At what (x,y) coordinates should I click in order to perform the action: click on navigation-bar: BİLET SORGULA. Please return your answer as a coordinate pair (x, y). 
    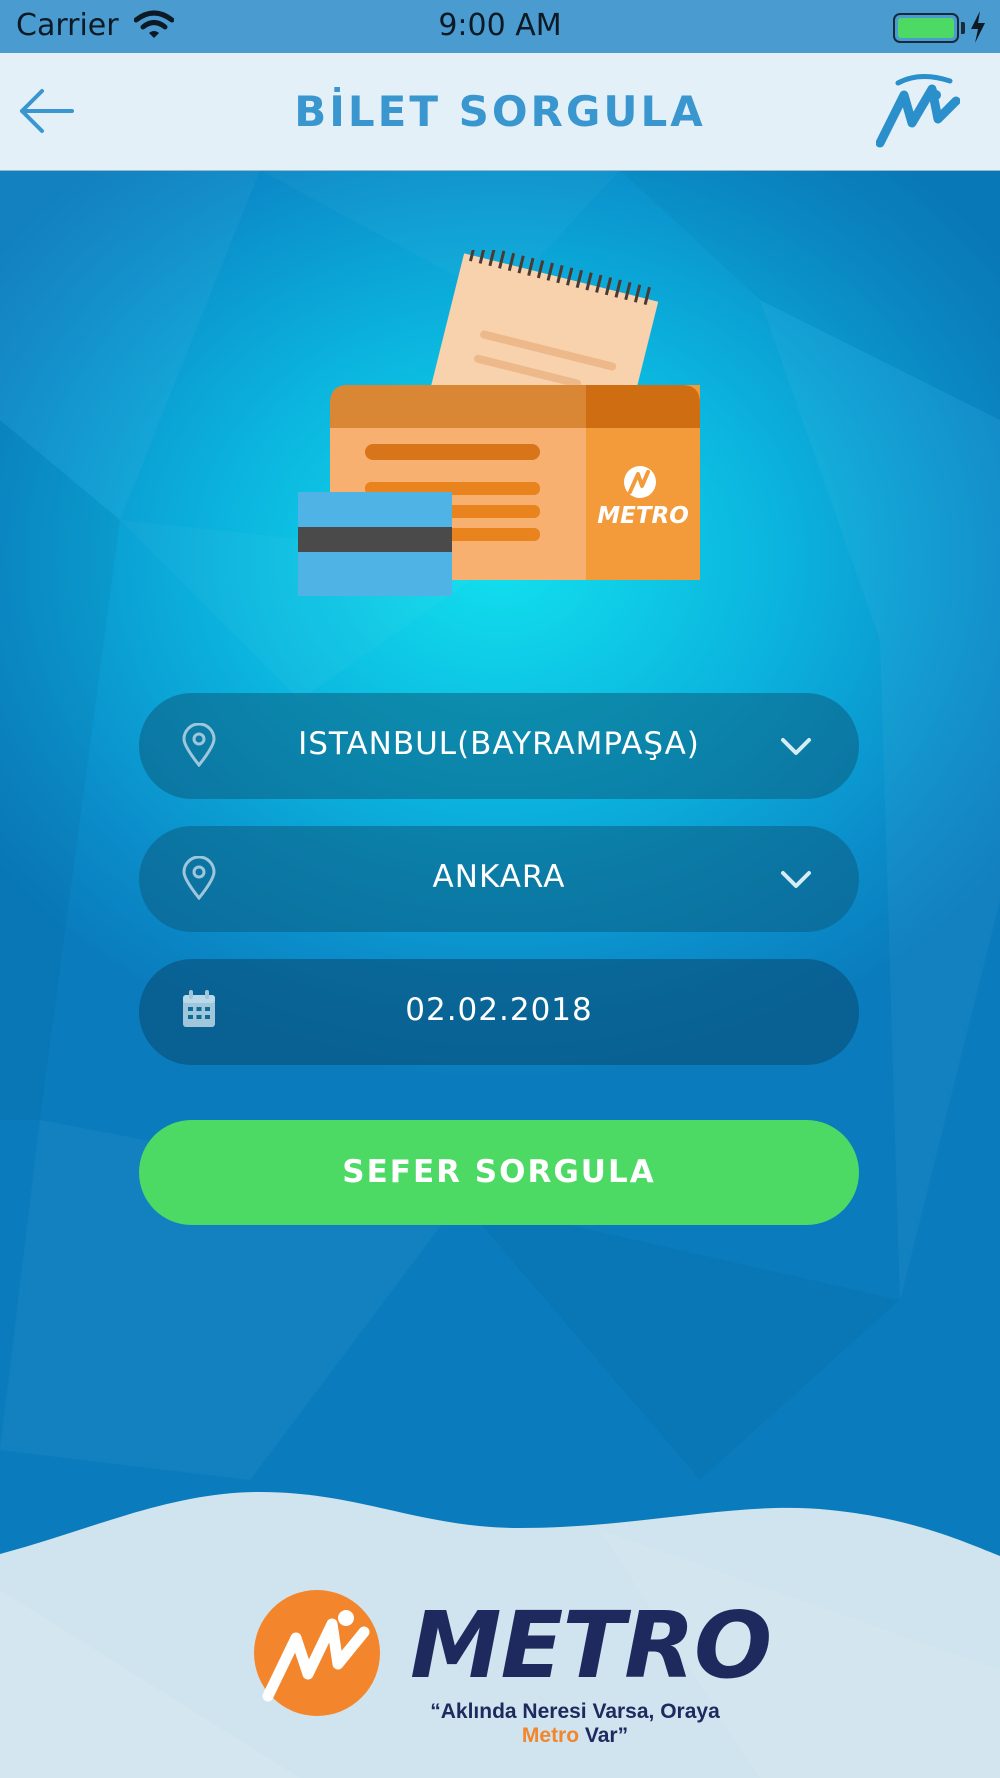
    Looking at the image, I should click on (500, 112).